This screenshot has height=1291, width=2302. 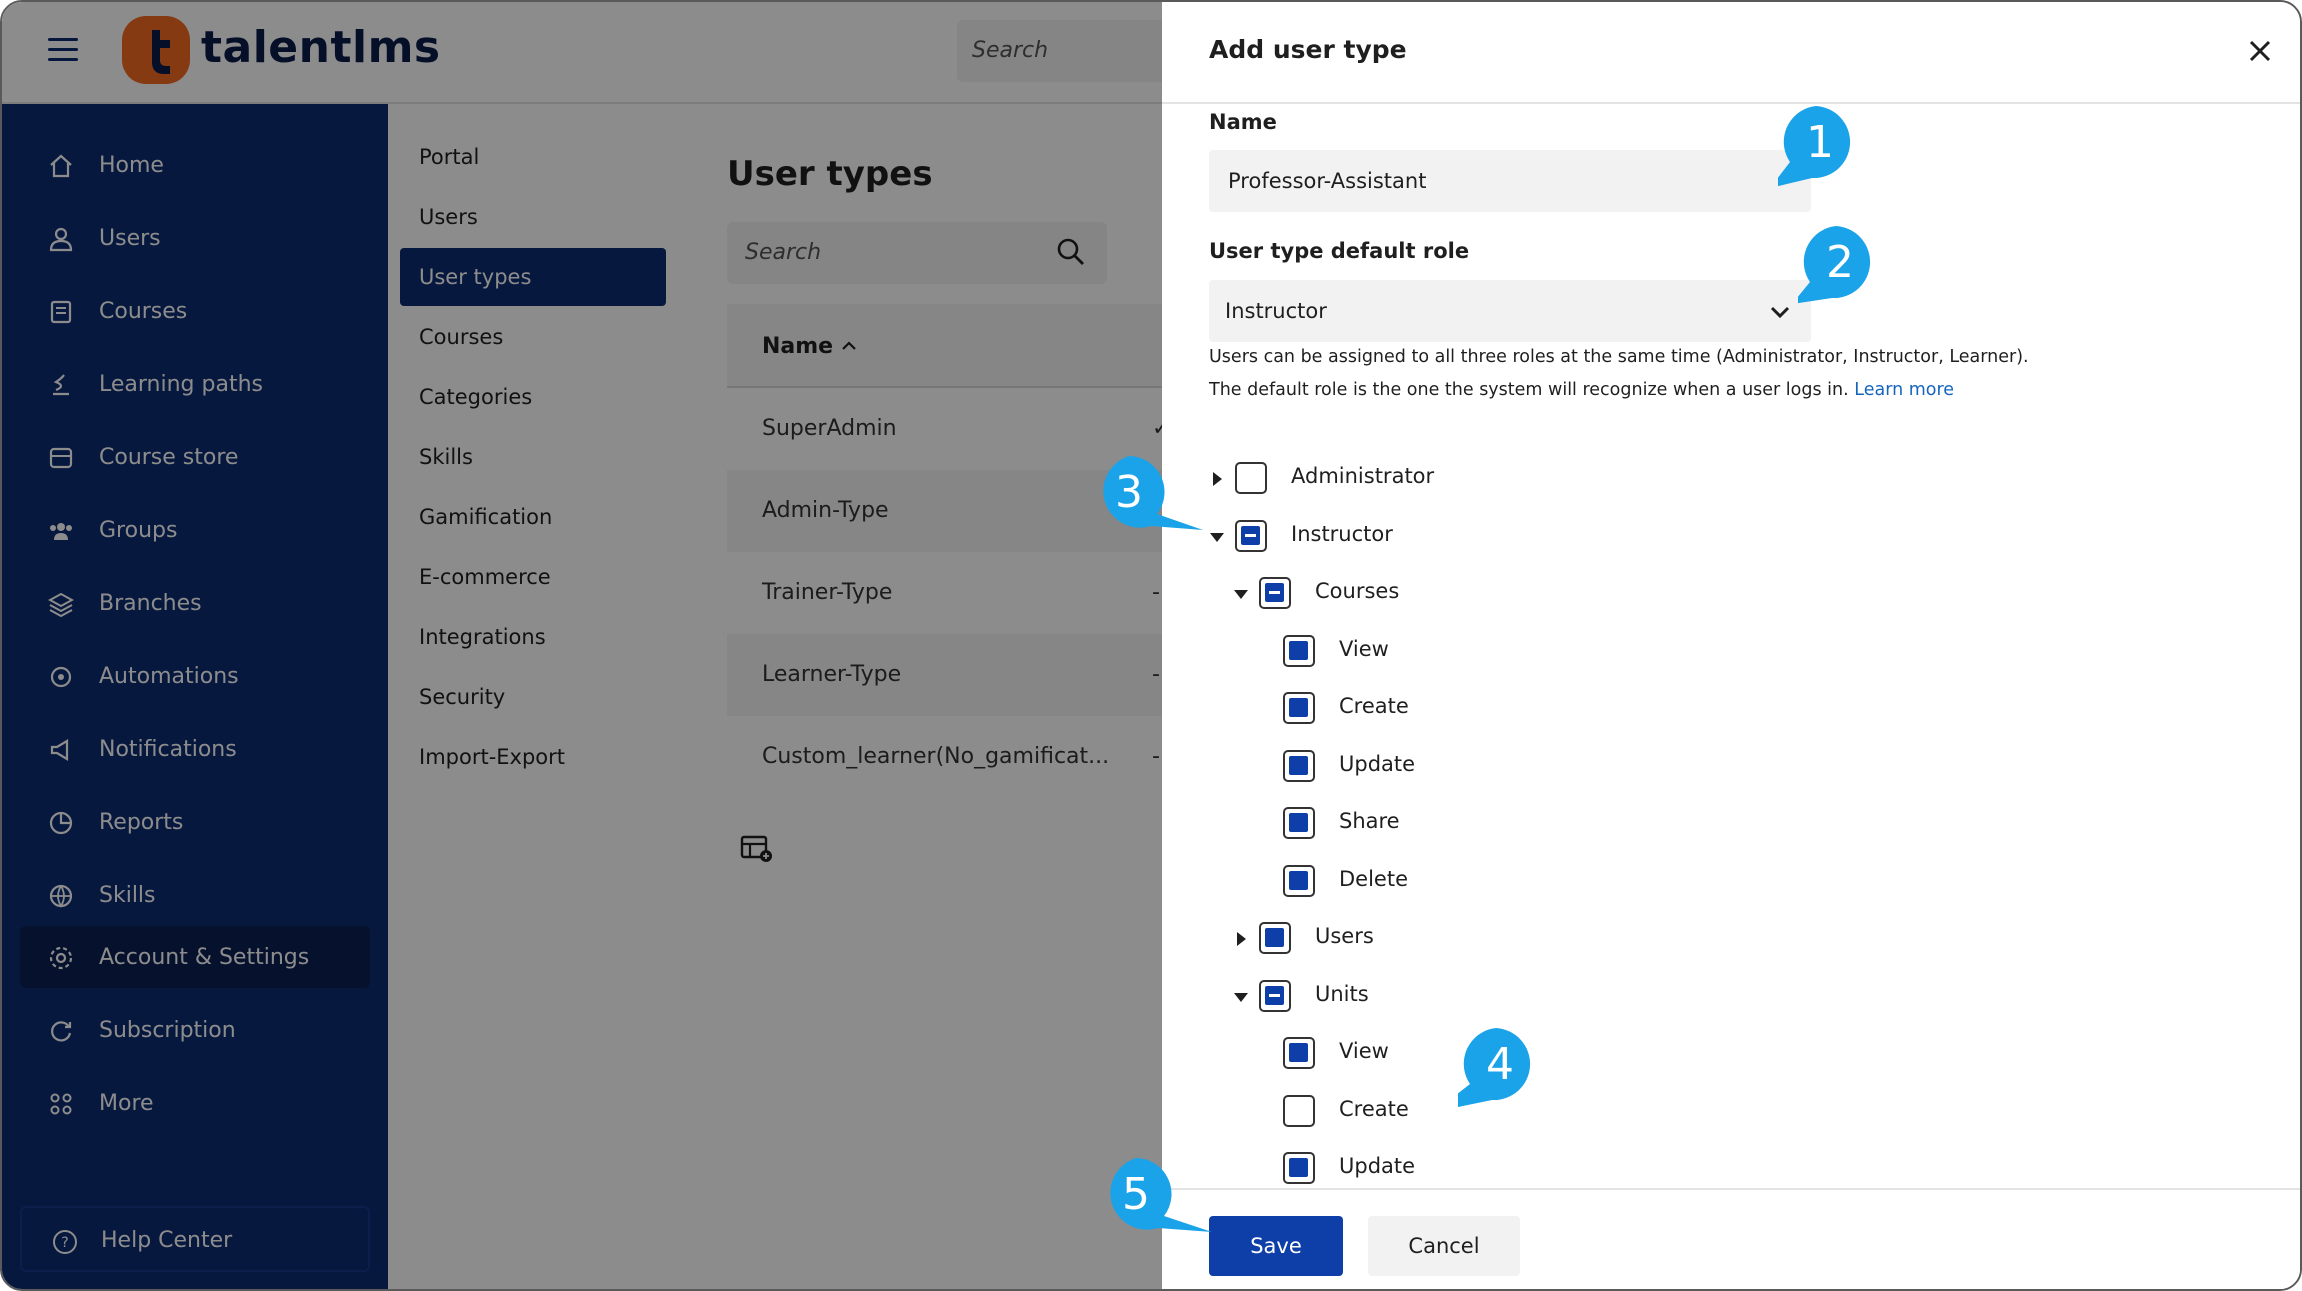 I want to click on permission-row: Delete, so click(x=1557, y=883).